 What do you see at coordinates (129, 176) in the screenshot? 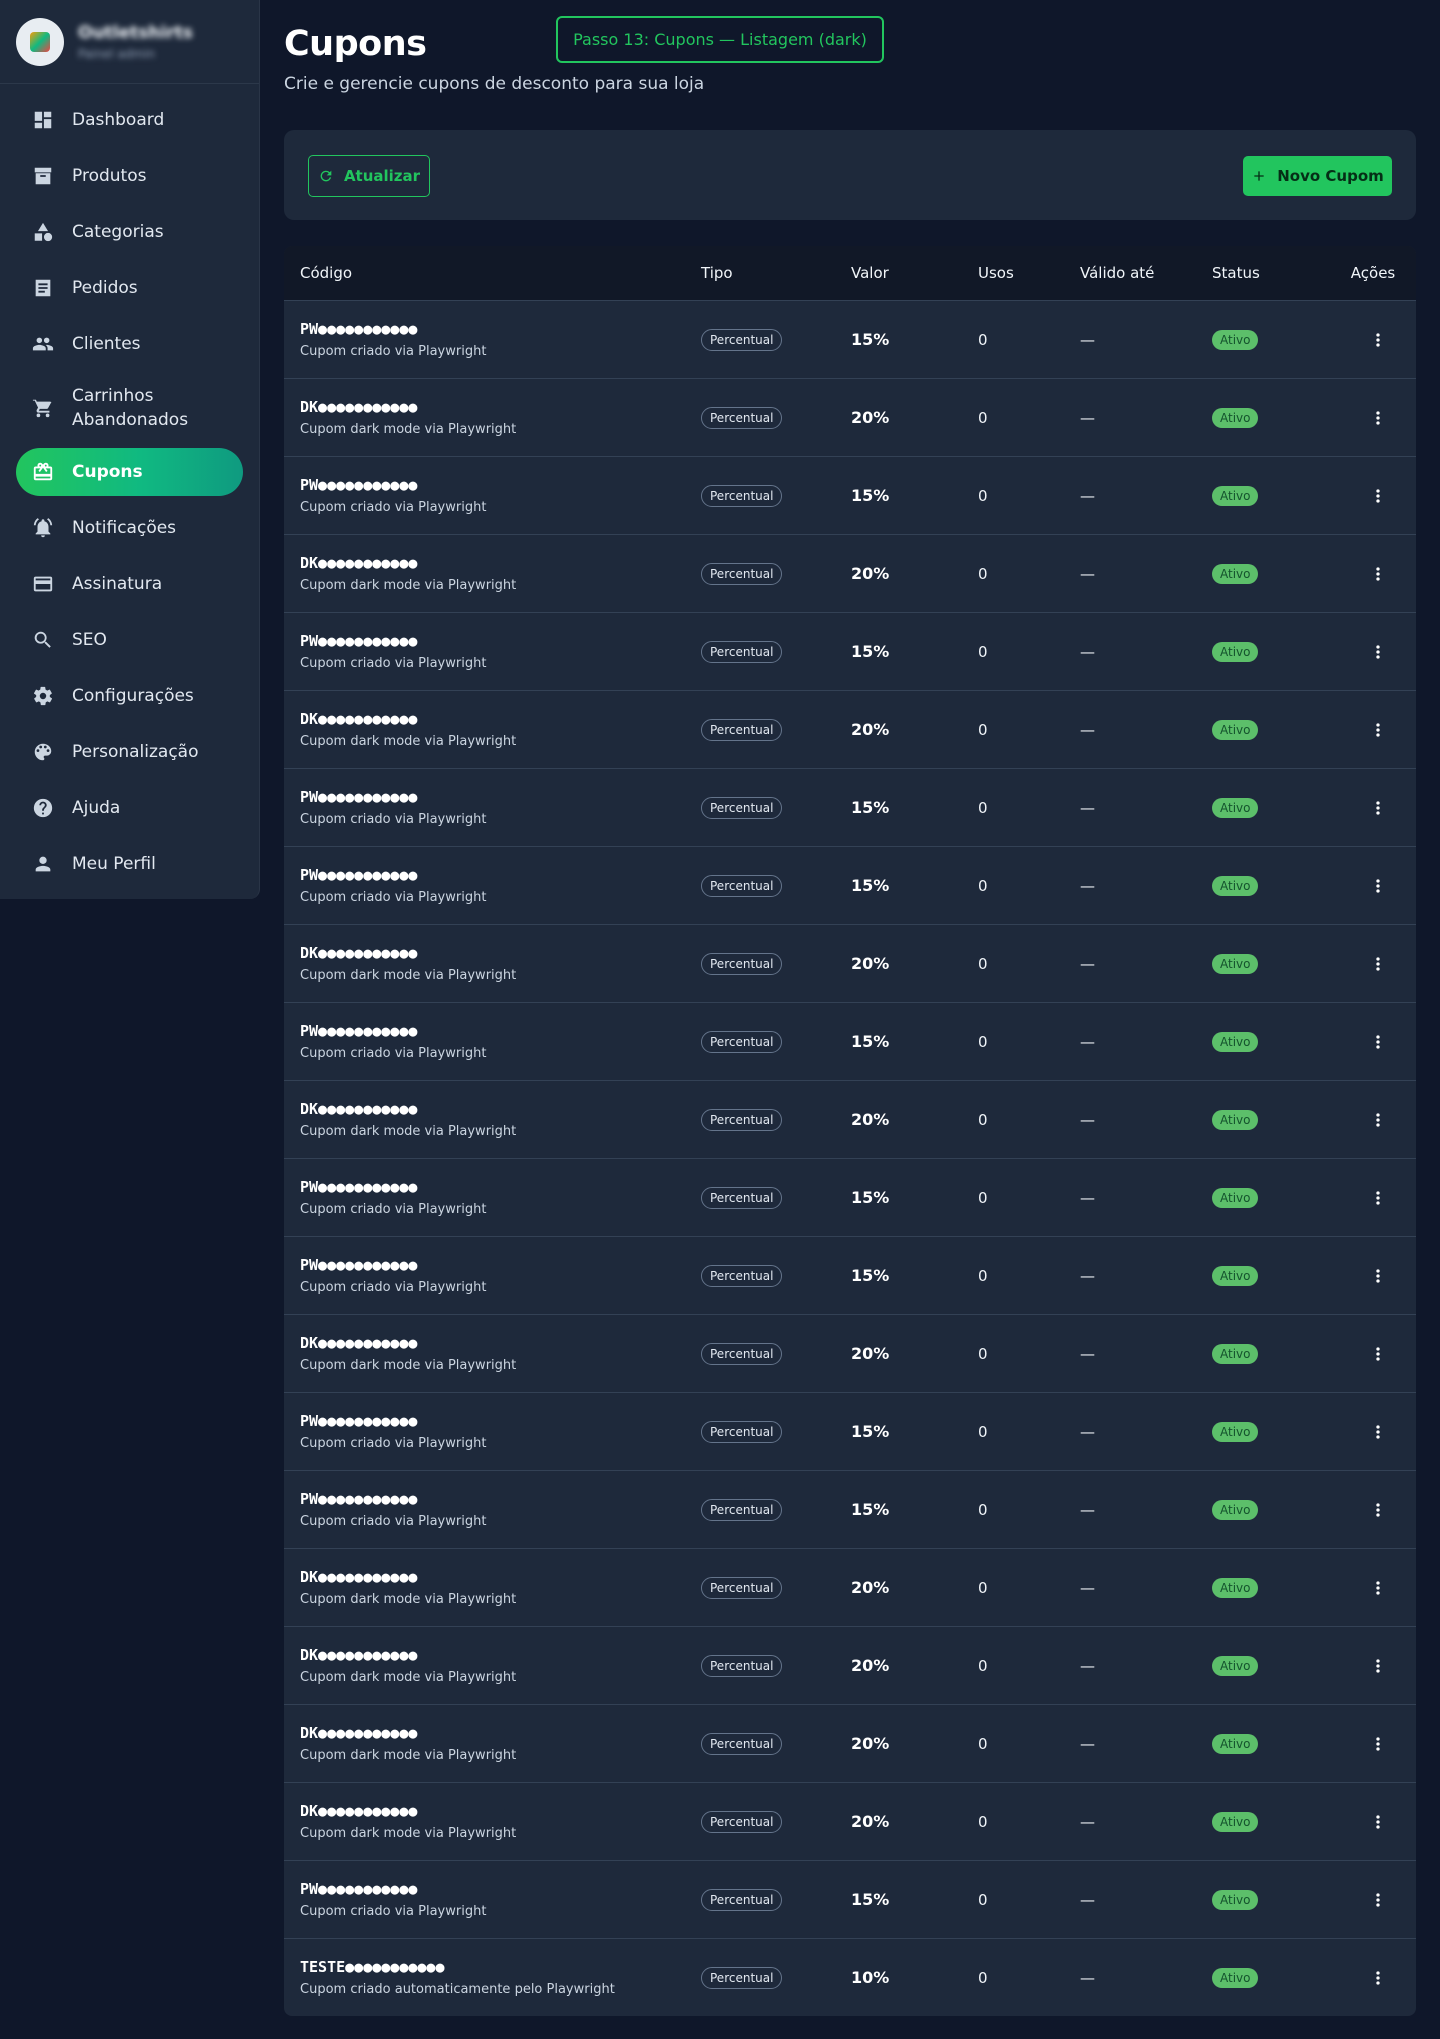
I see `sidebar-item-produtos: Produtos` at bounding box center [129, 176].